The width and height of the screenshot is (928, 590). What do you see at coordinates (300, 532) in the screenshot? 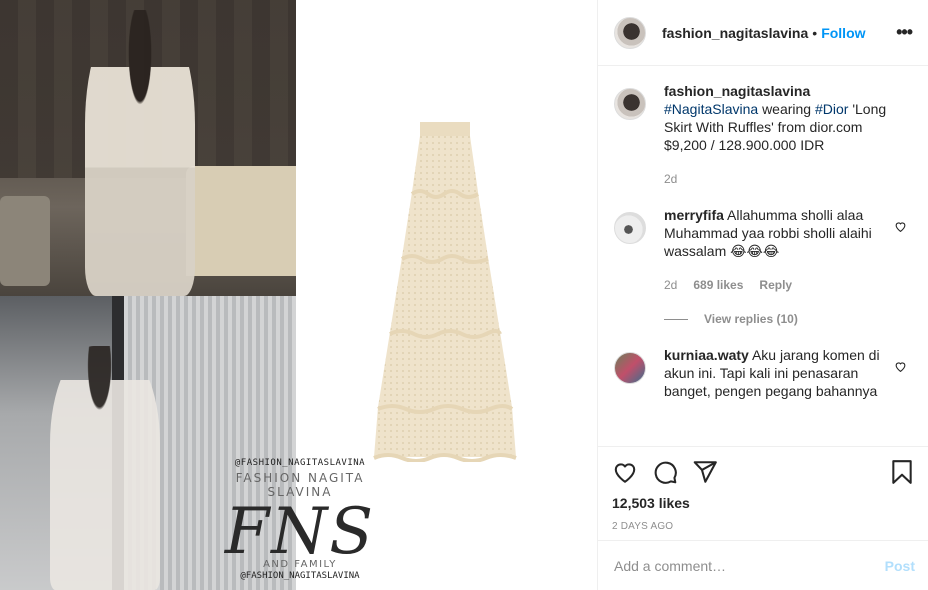
I see `watermark-logo: FNS` at bounding box center [300, 532].